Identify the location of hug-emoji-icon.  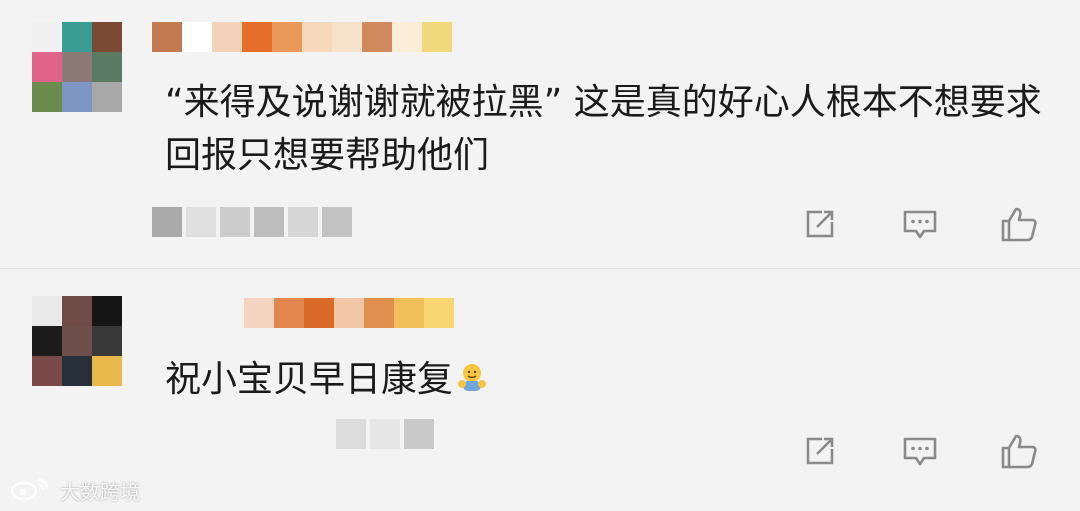
(472, 374).